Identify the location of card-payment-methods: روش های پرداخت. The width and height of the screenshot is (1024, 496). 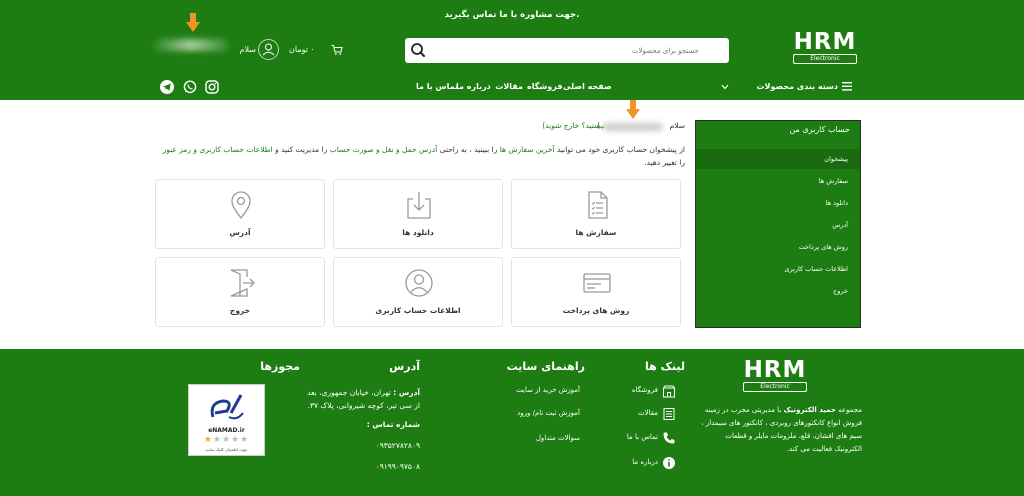
(596, 292).